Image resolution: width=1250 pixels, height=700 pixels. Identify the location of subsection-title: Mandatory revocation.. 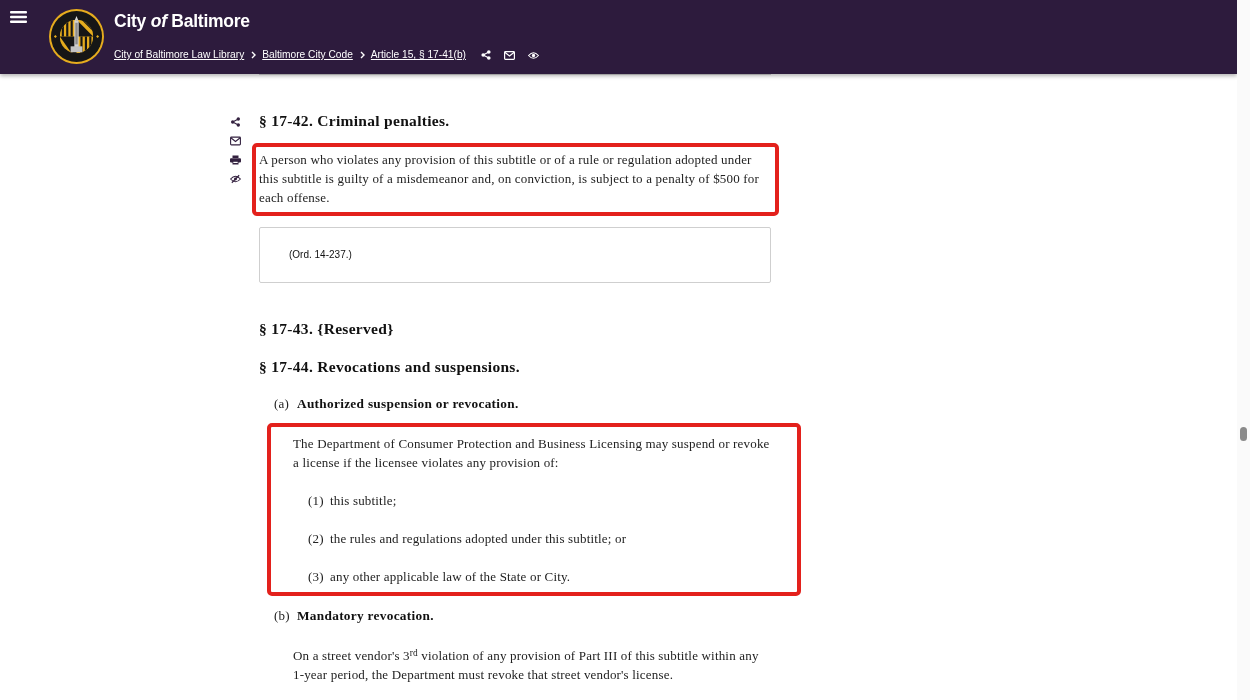
(365, 616).